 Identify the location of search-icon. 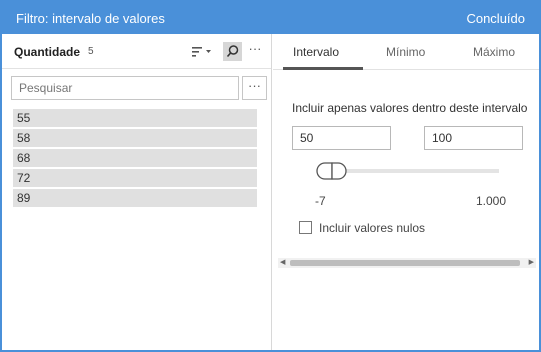
(232, 51).